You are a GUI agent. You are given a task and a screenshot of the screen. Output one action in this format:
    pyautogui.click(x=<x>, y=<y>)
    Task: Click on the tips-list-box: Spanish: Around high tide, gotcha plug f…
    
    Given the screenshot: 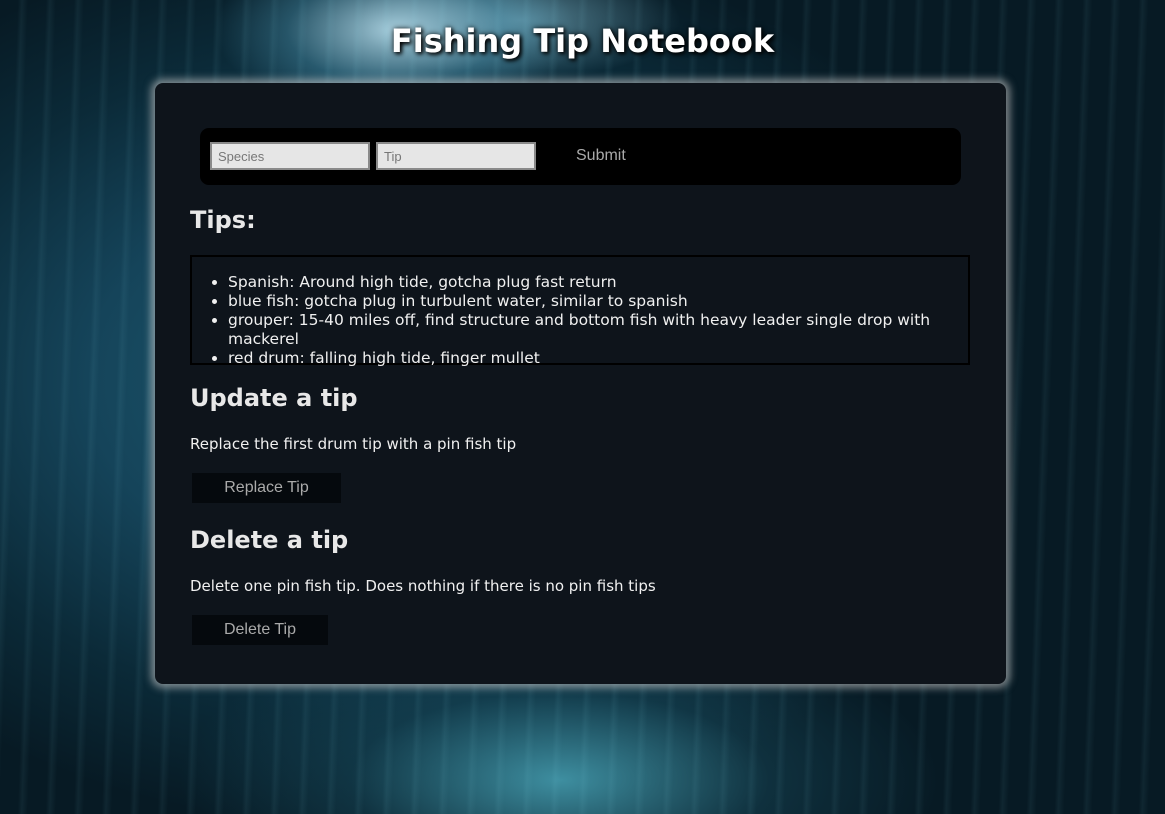 What is the action you would take?
    pyautogui.click(x=580, y=311)
    